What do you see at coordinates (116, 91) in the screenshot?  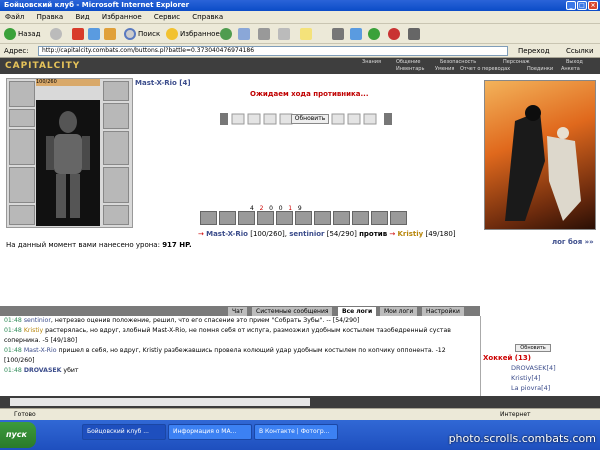 I see `earrings-slot` at bounding box center [116, 91].